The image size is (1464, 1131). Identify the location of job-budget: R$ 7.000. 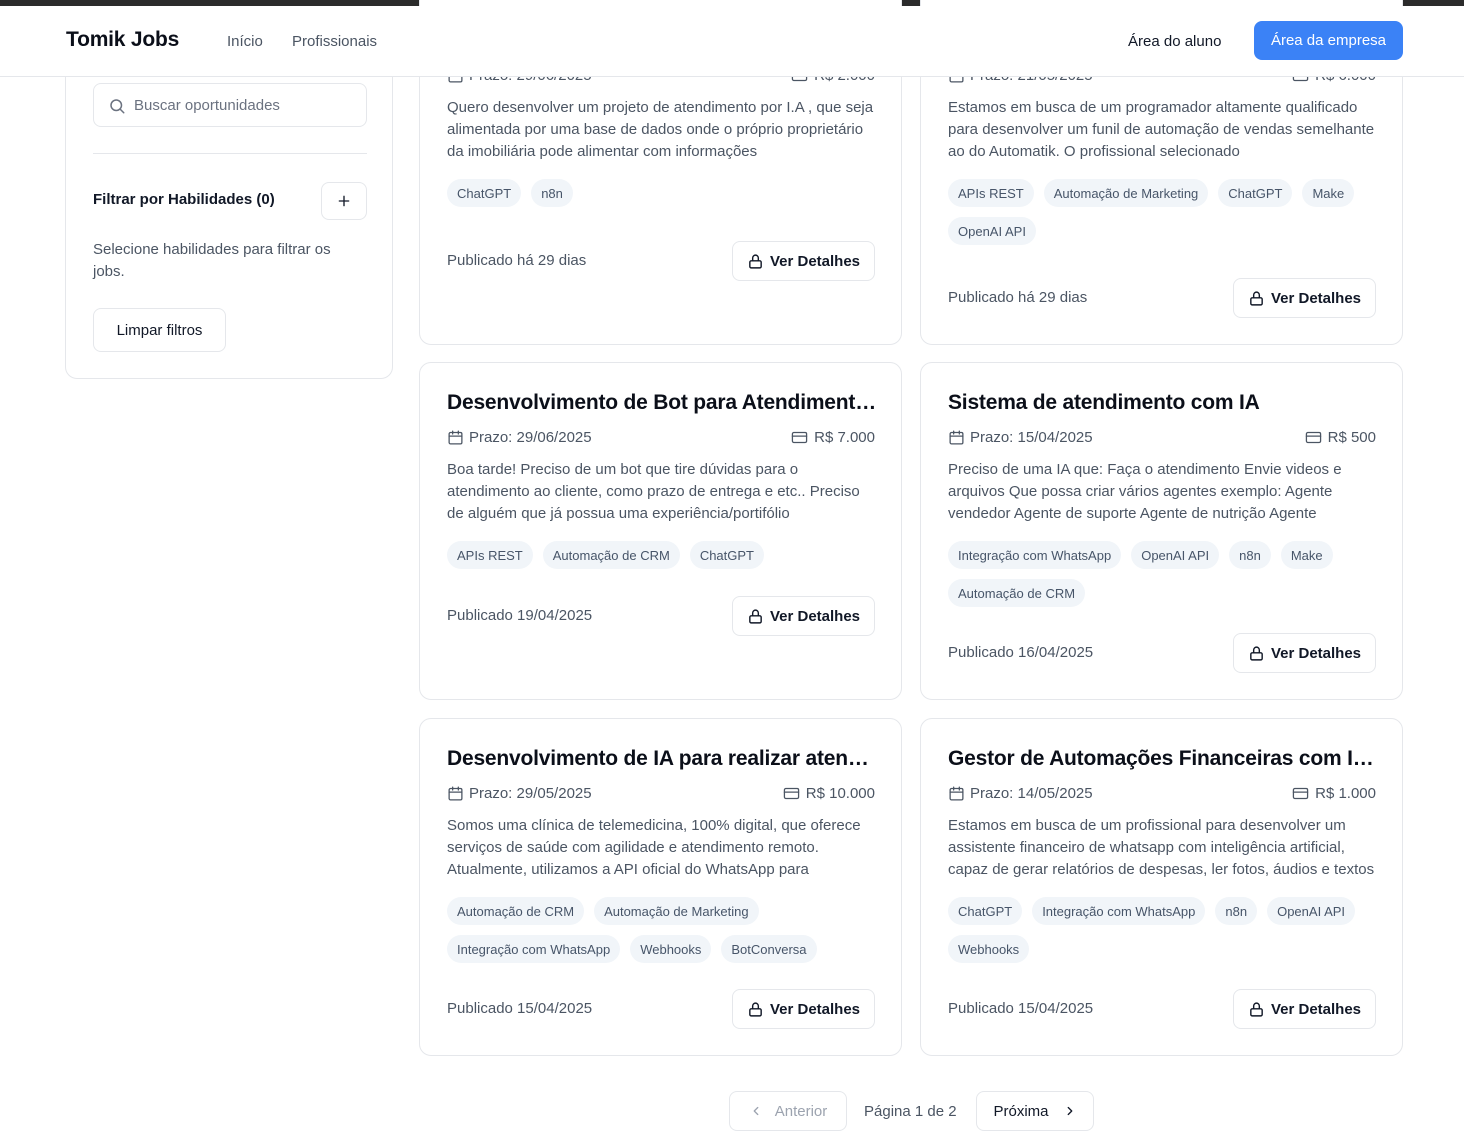
(833, 437).